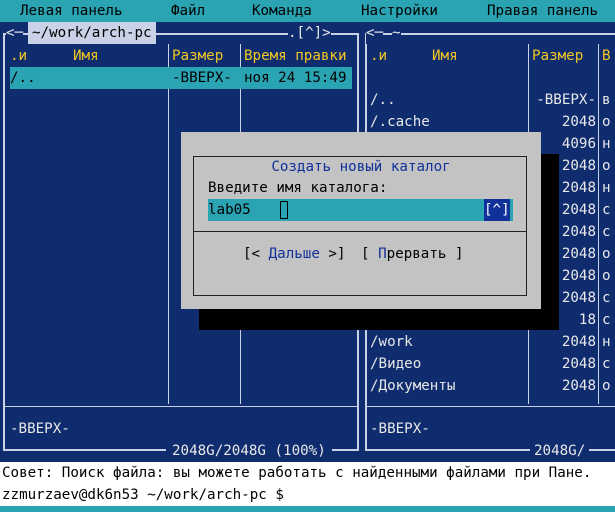 This screenshot has height=512, width=615. I want to click on right-row-name: /work, so click(391, 342).